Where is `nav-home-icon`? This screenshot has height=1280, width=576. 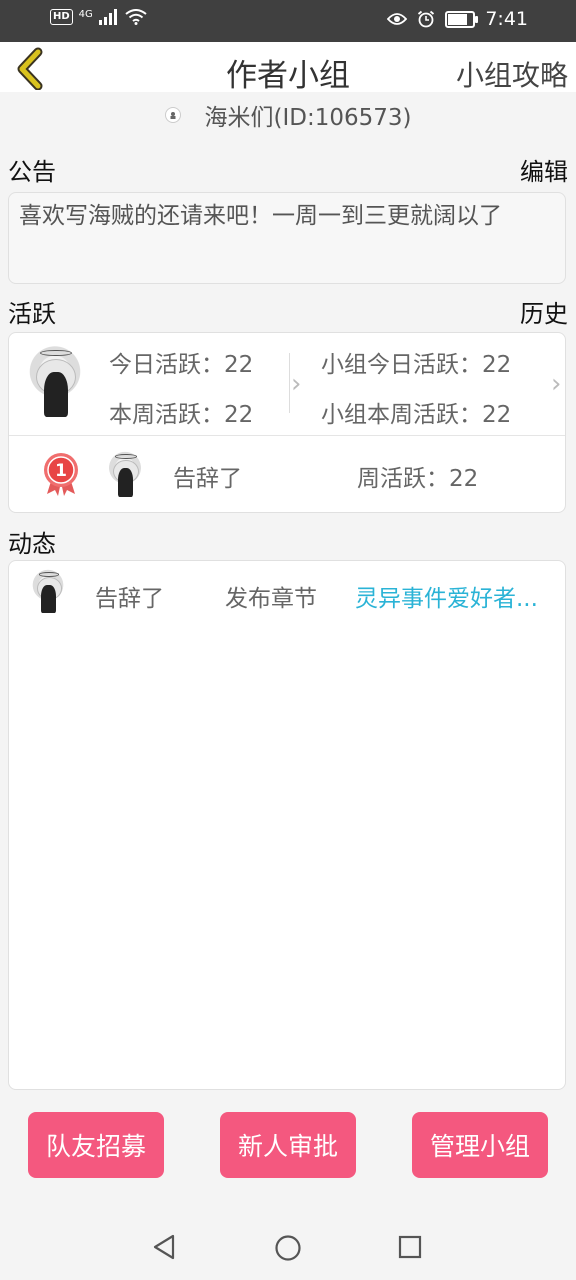
nav-home-icon is located at coordinates (288, 1248).